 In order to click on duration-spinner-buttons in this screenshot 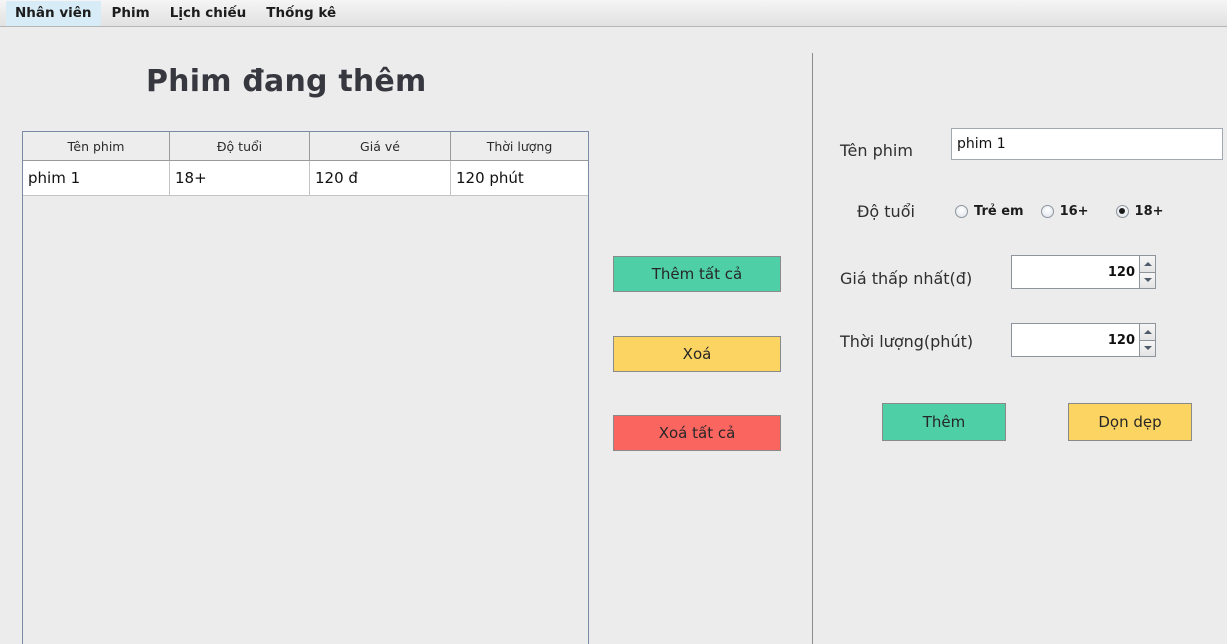, I will do `click(1147, 340)`.